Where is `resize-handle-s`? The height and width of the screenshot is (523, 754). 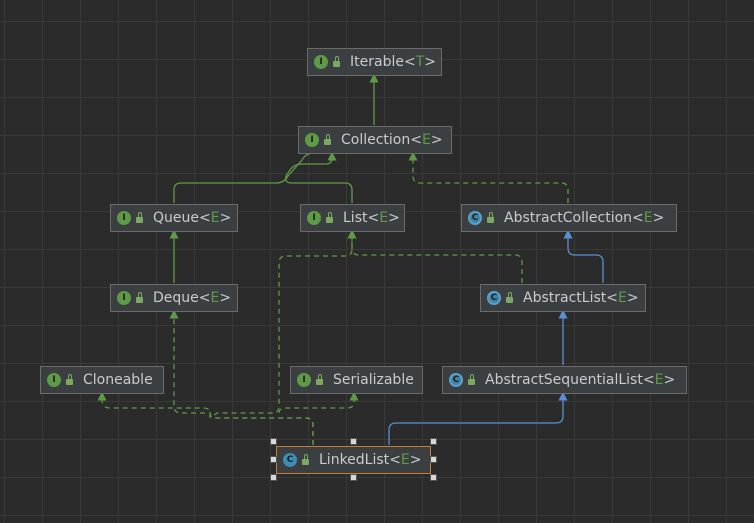 resize-handle-s is located at coordinates (353, 477).